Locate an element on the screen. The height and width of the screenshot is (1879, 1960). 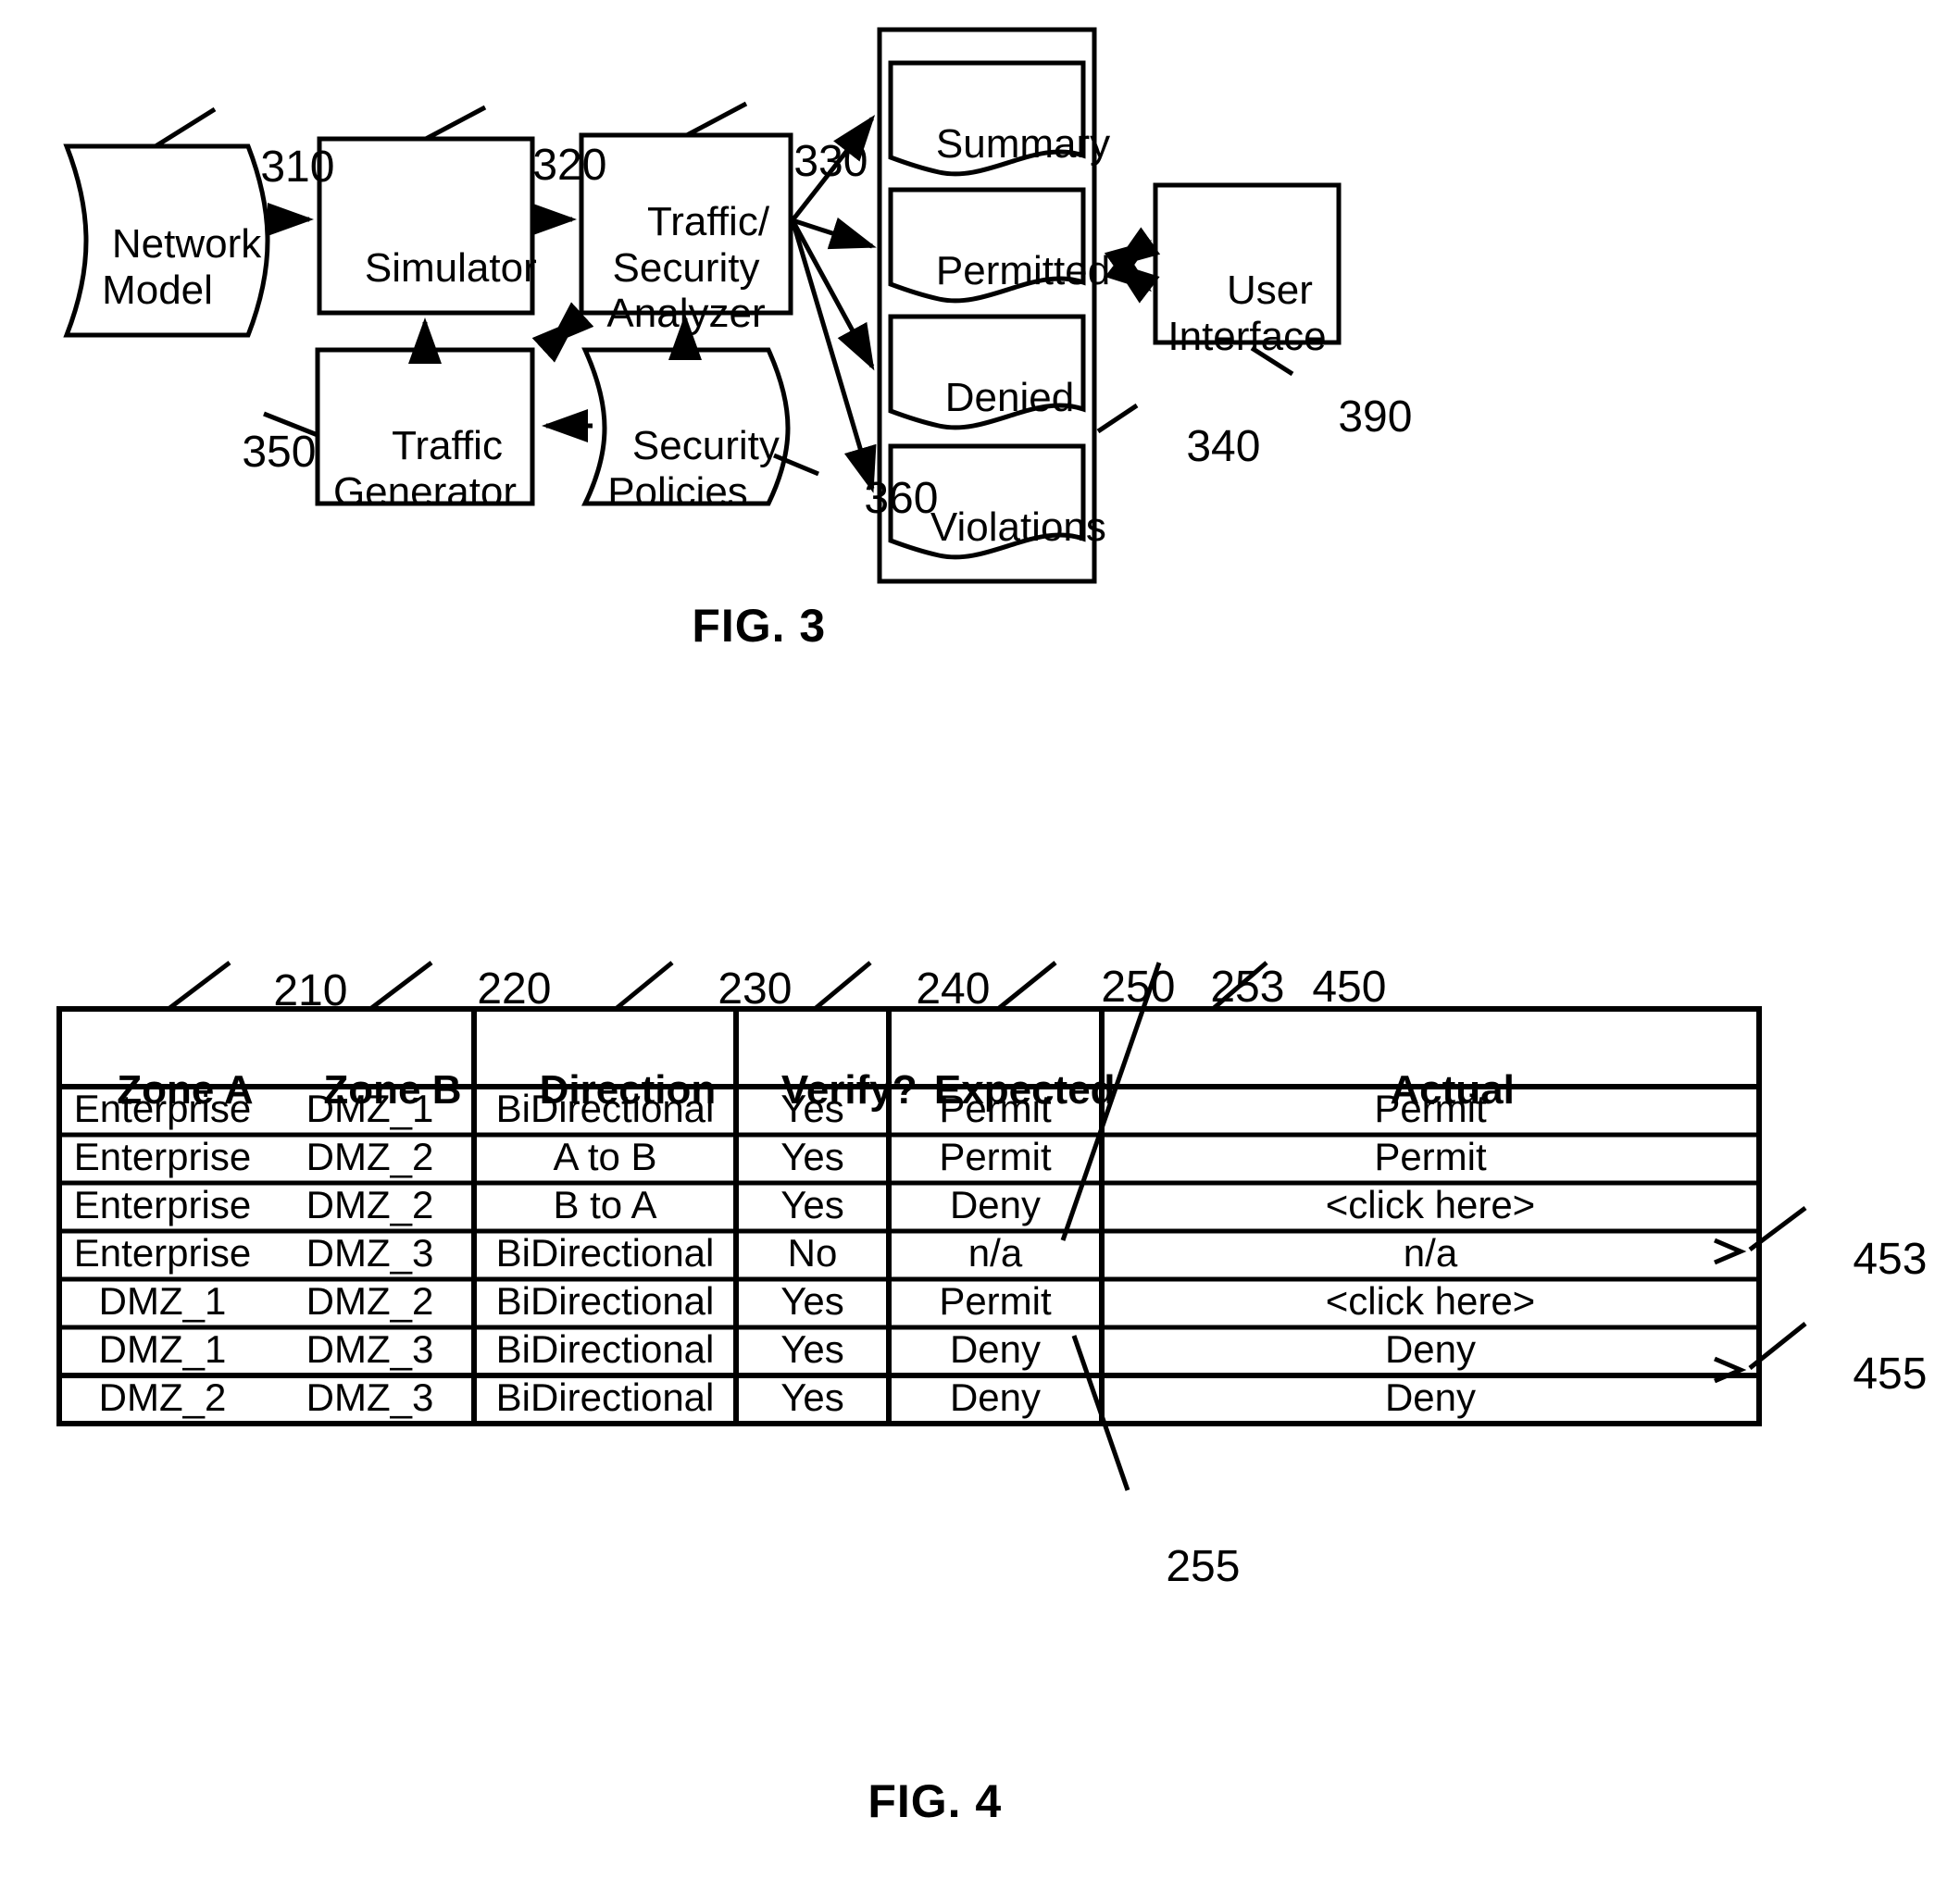
table-row: B to A is located at coordinates (605, 1204).